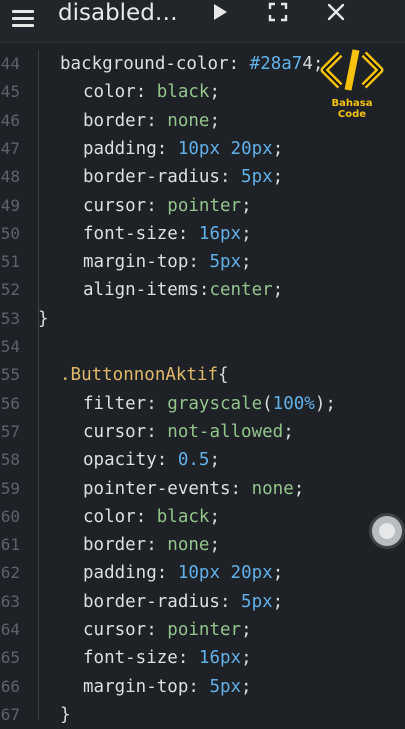 This screenshot has height=729, width=405. What do you see at coordinates (202, 489) in the screenshot?
I see `code-line: 59 pointer-events: none;` at bounding box center [202, 489].